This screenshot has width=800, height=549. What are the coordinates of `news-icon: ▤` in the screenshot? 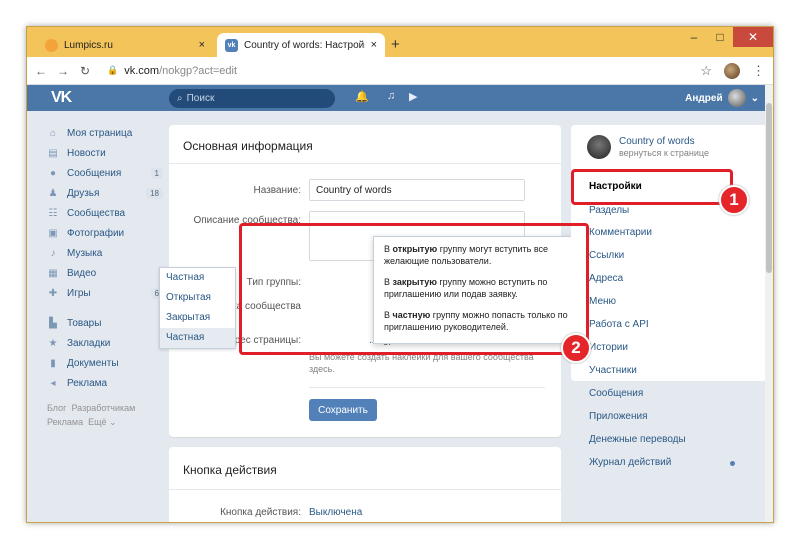 It's located at (53, 153).